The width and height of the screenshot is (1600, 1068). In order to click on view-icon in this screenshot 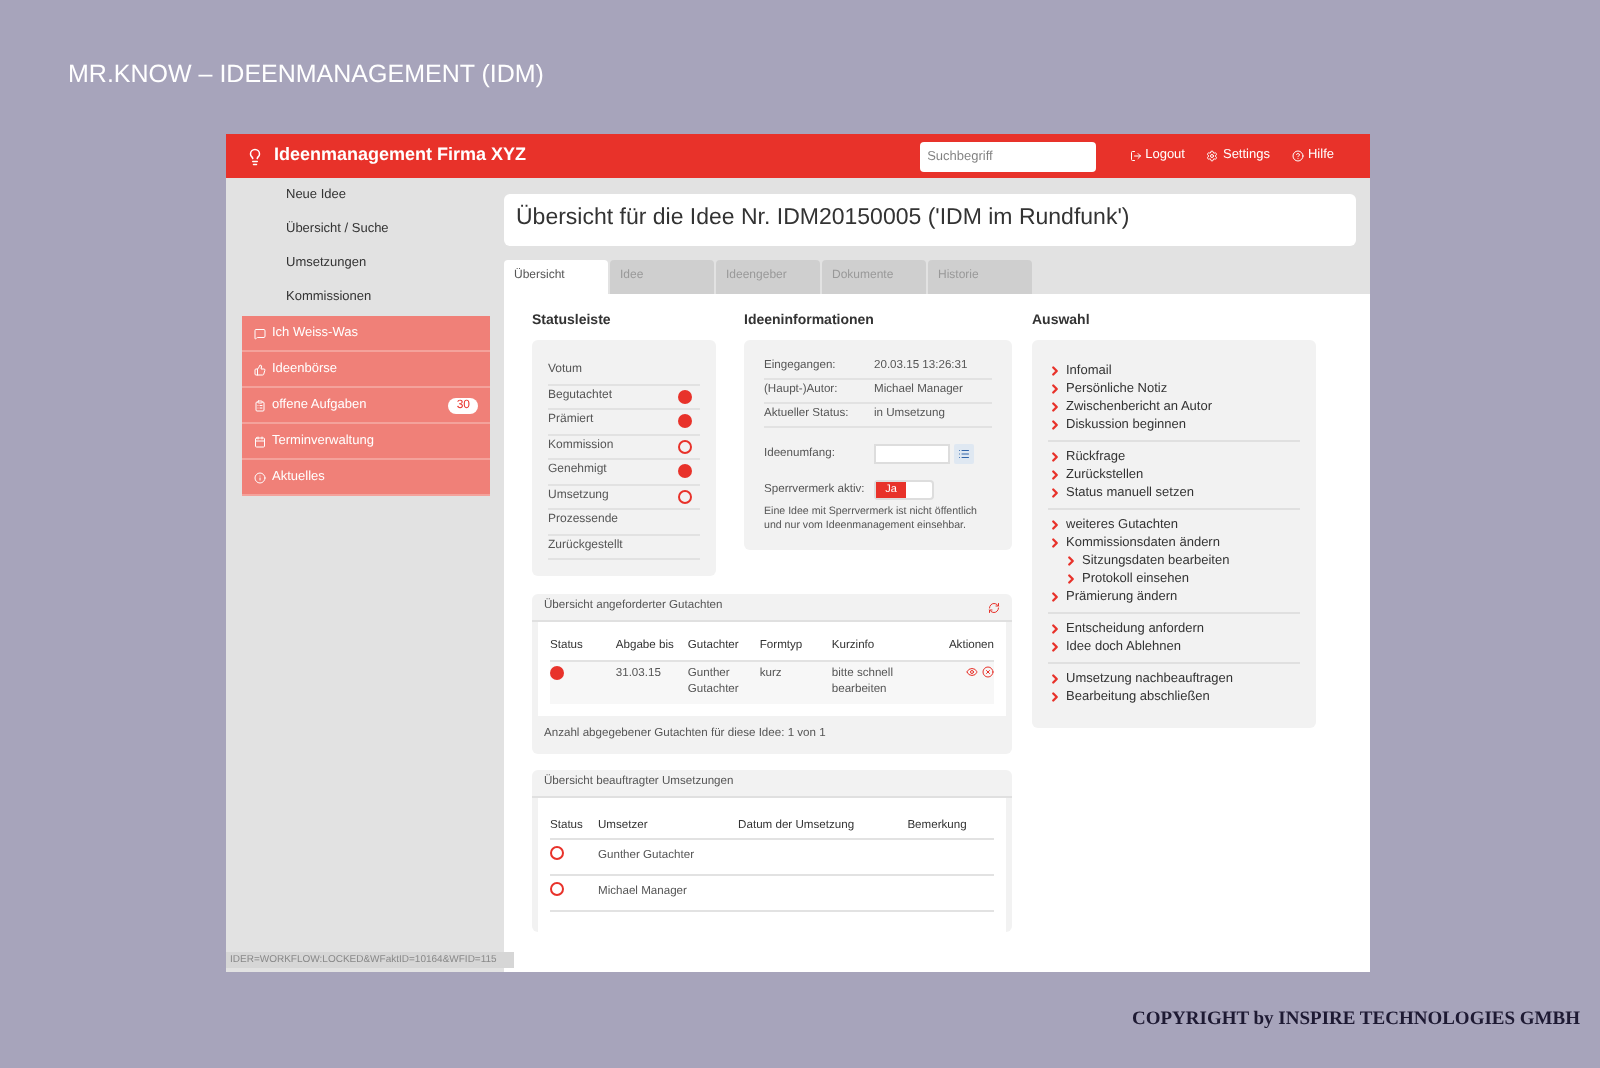, I will do `click(972, 671)`.